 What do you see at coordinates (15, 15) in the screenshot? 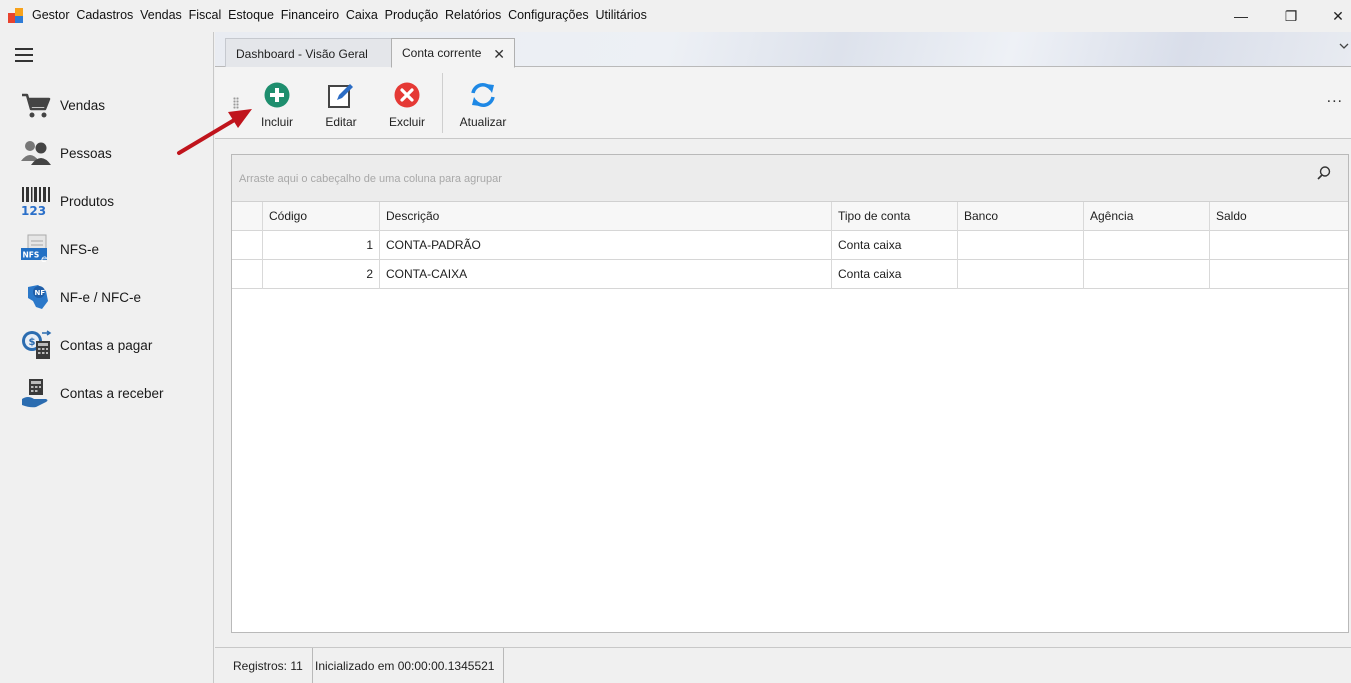
I see `app-logo-icon` at bounding box center [15, 15].